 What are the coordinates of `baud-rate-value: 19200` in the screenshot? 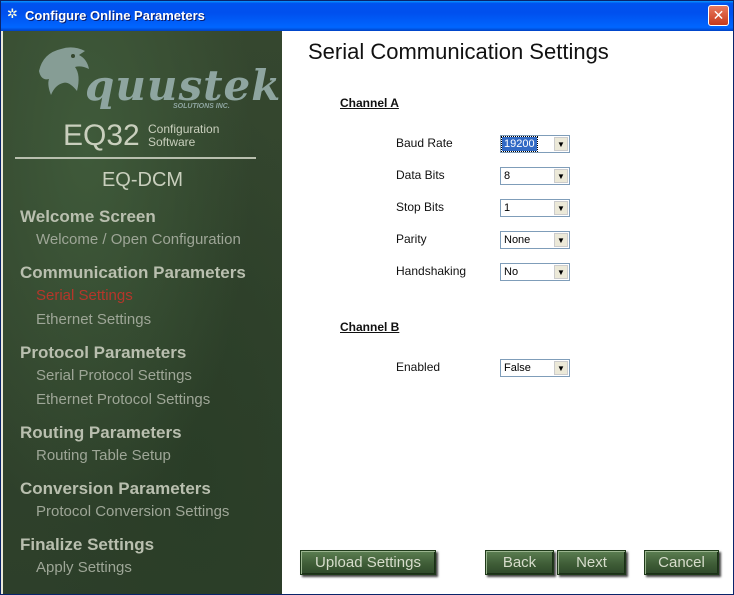 It's located at (519, 144).